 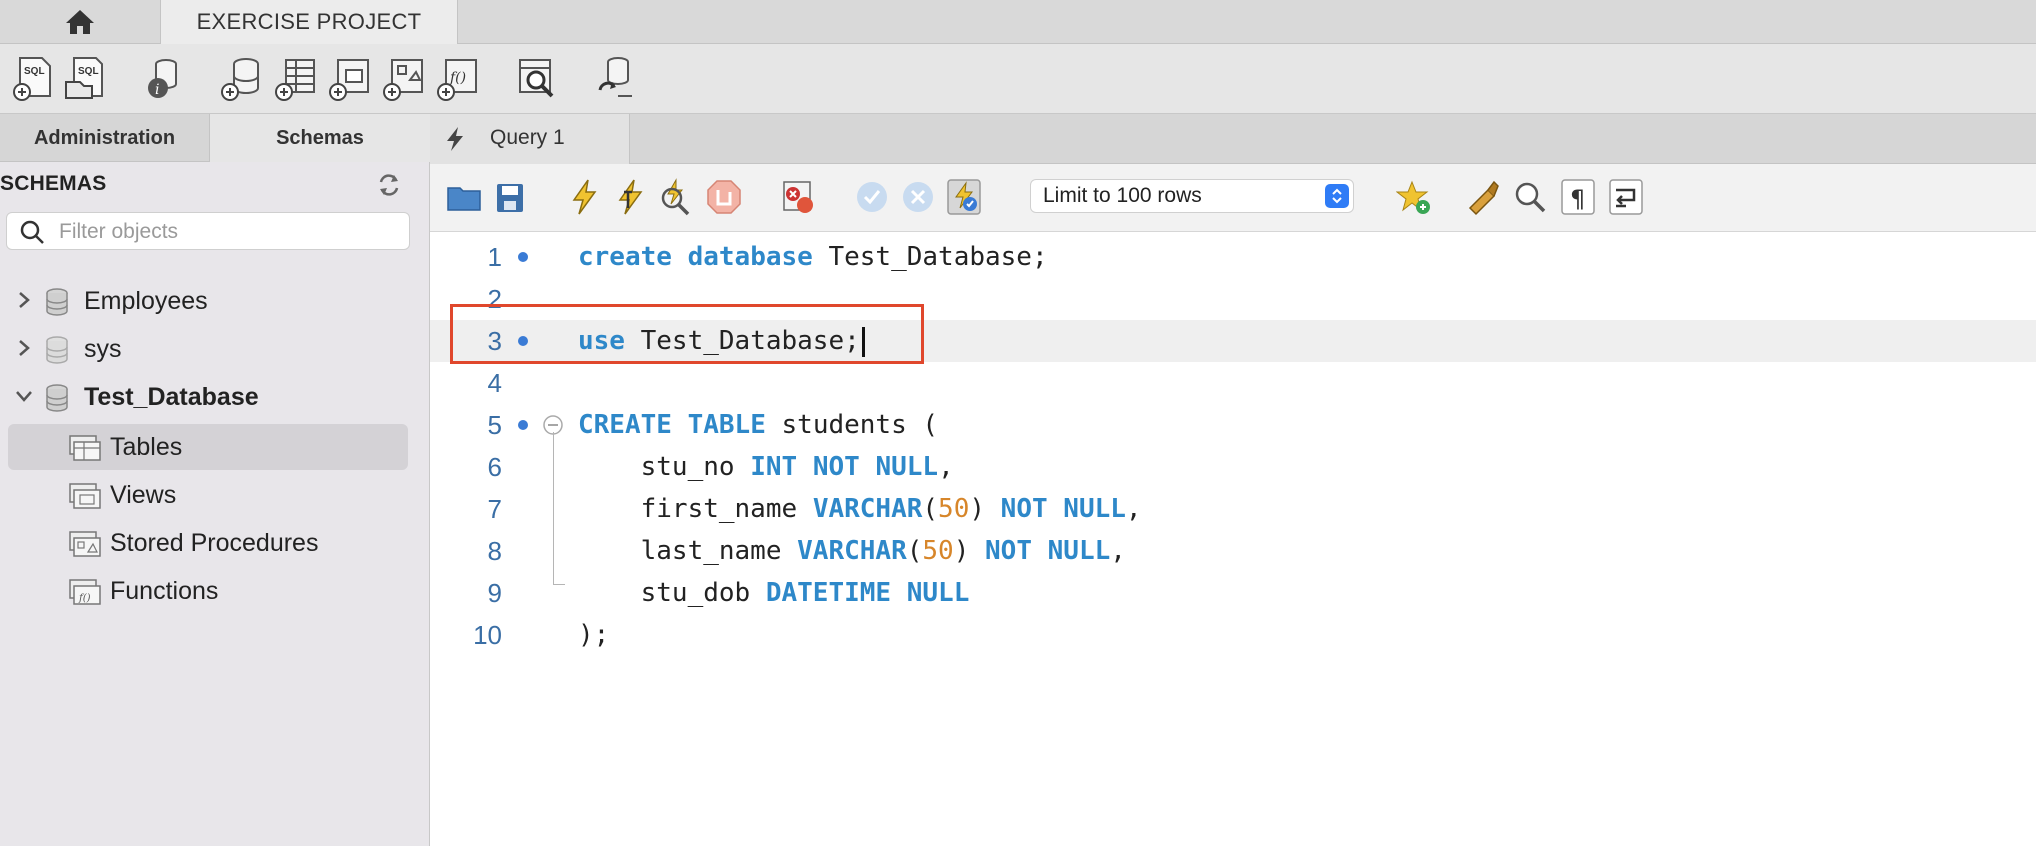 I want to click on sql-editor-toolbar: Limit to 100 rows ¶, so click(x=1233, y=198).